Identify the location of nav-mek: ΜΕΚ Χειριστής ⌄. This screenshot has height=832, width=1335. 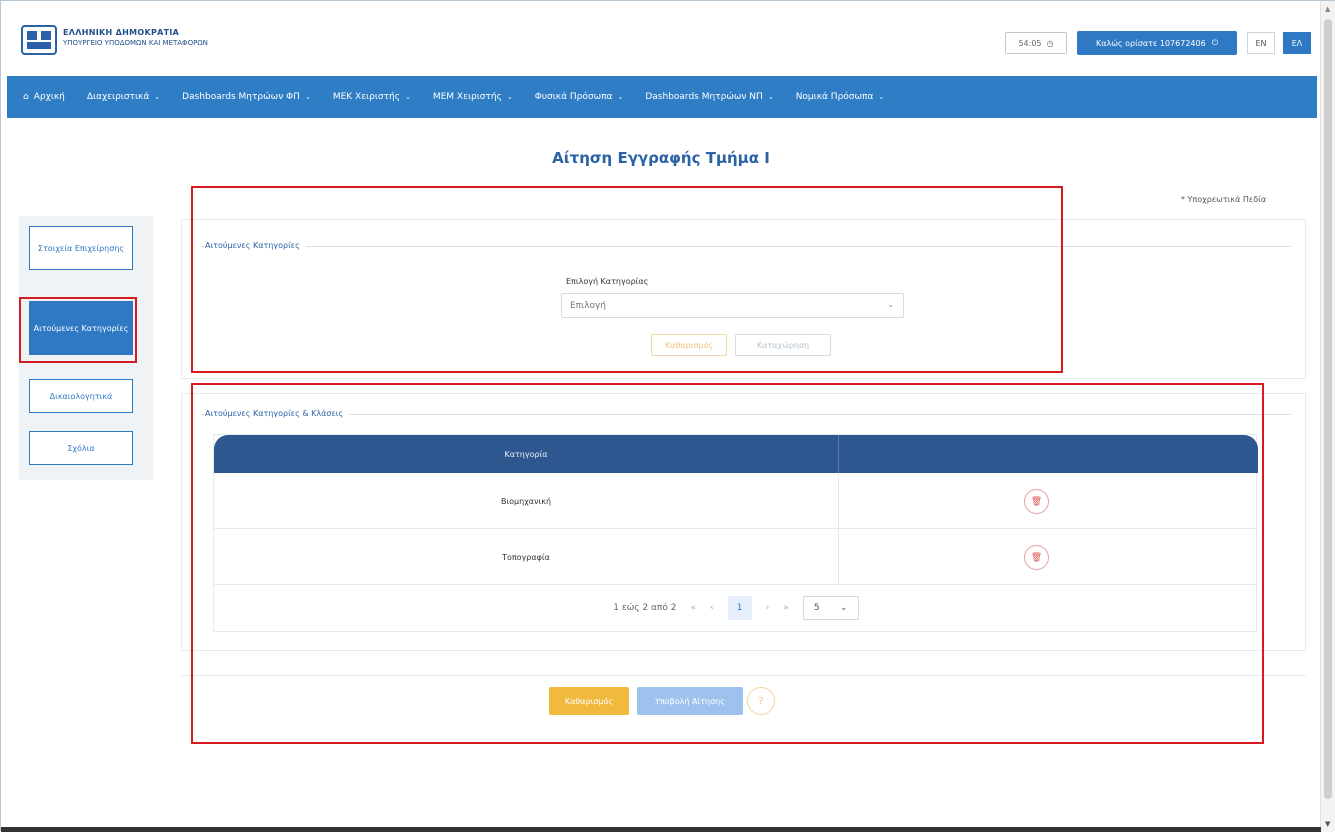
(372, 97).